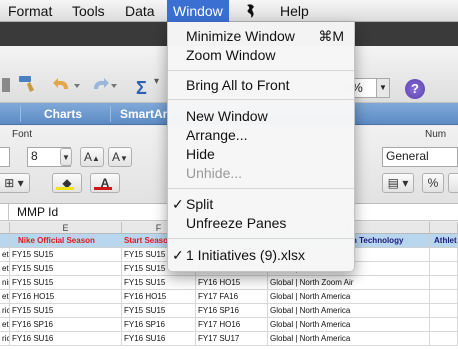 The width and height of the screenshot is (458, 349). I want to click on autosum-icon: Σ, so click(141, 88).